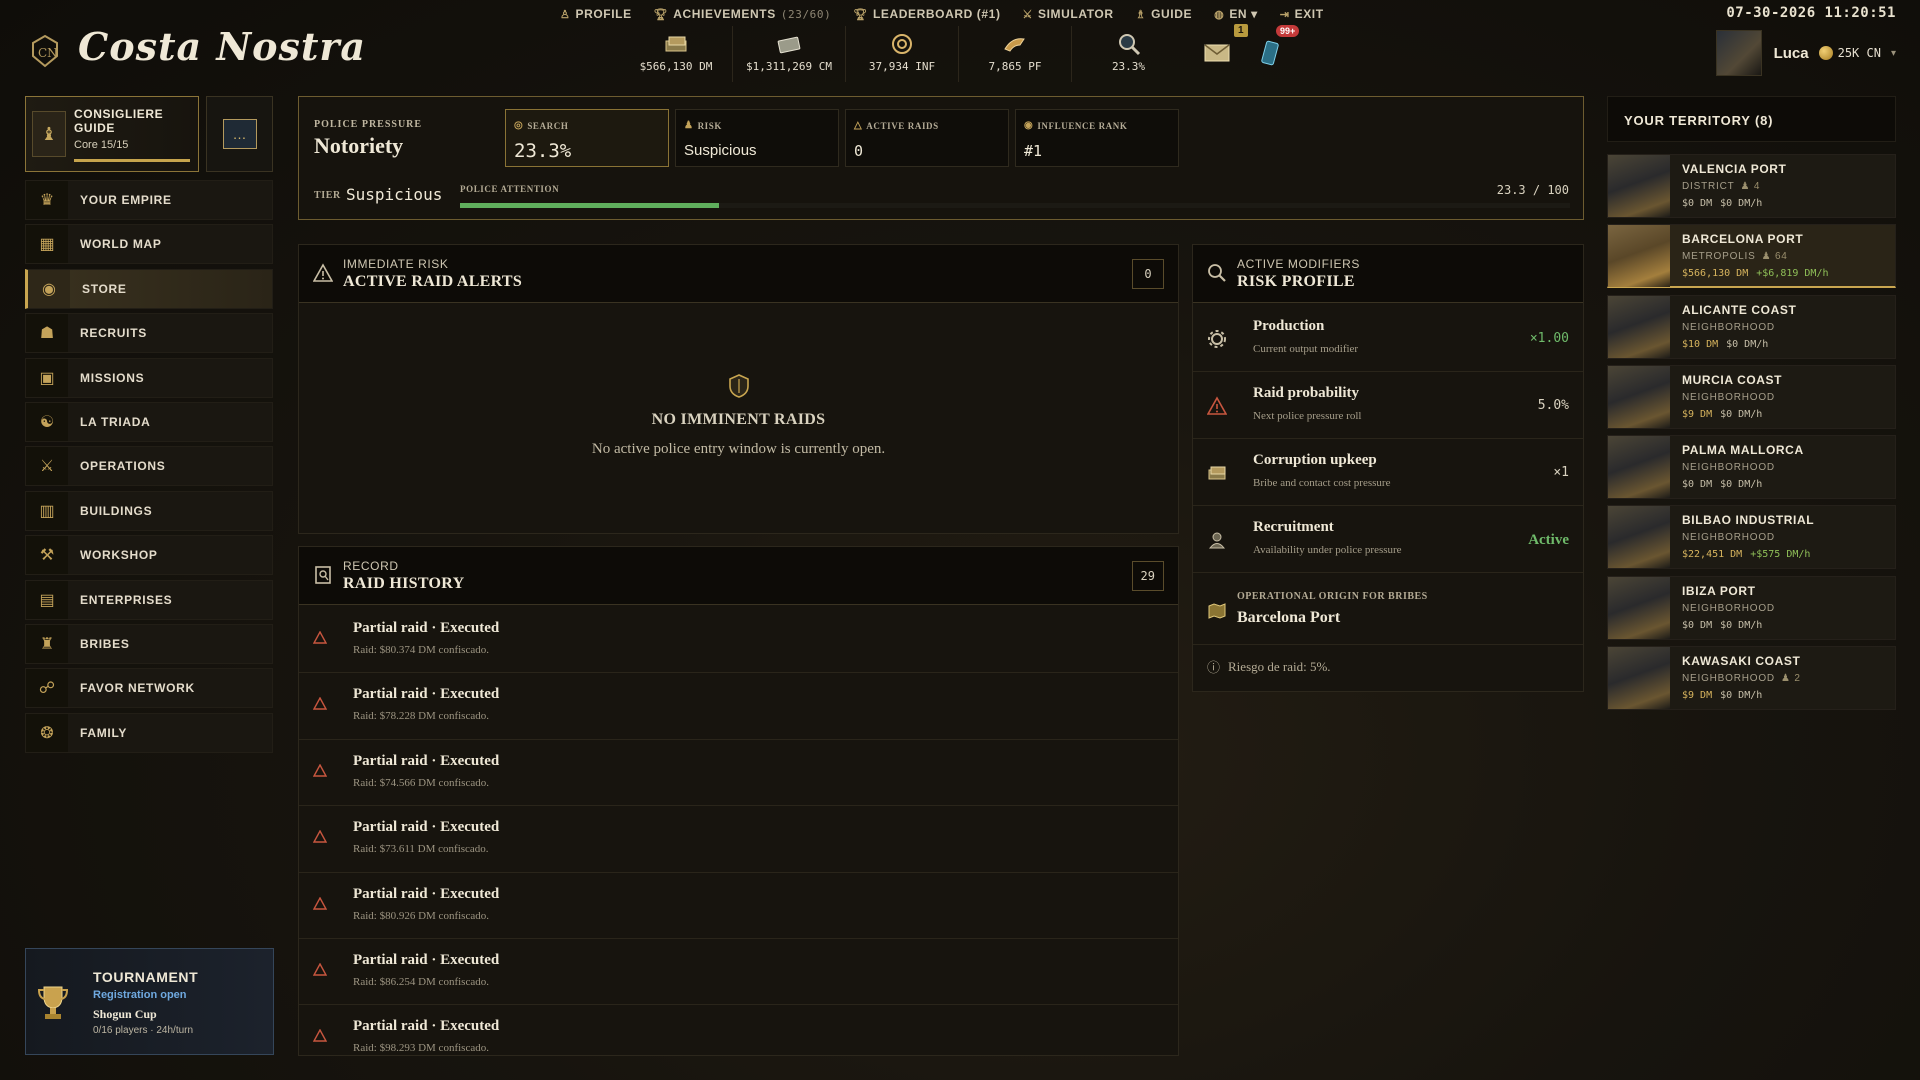  What do you see at coordinates (587, 138) in the screenshot?
I see `search-card: ◎ SEARCH 23.3%` at bounding box center [587, 138].